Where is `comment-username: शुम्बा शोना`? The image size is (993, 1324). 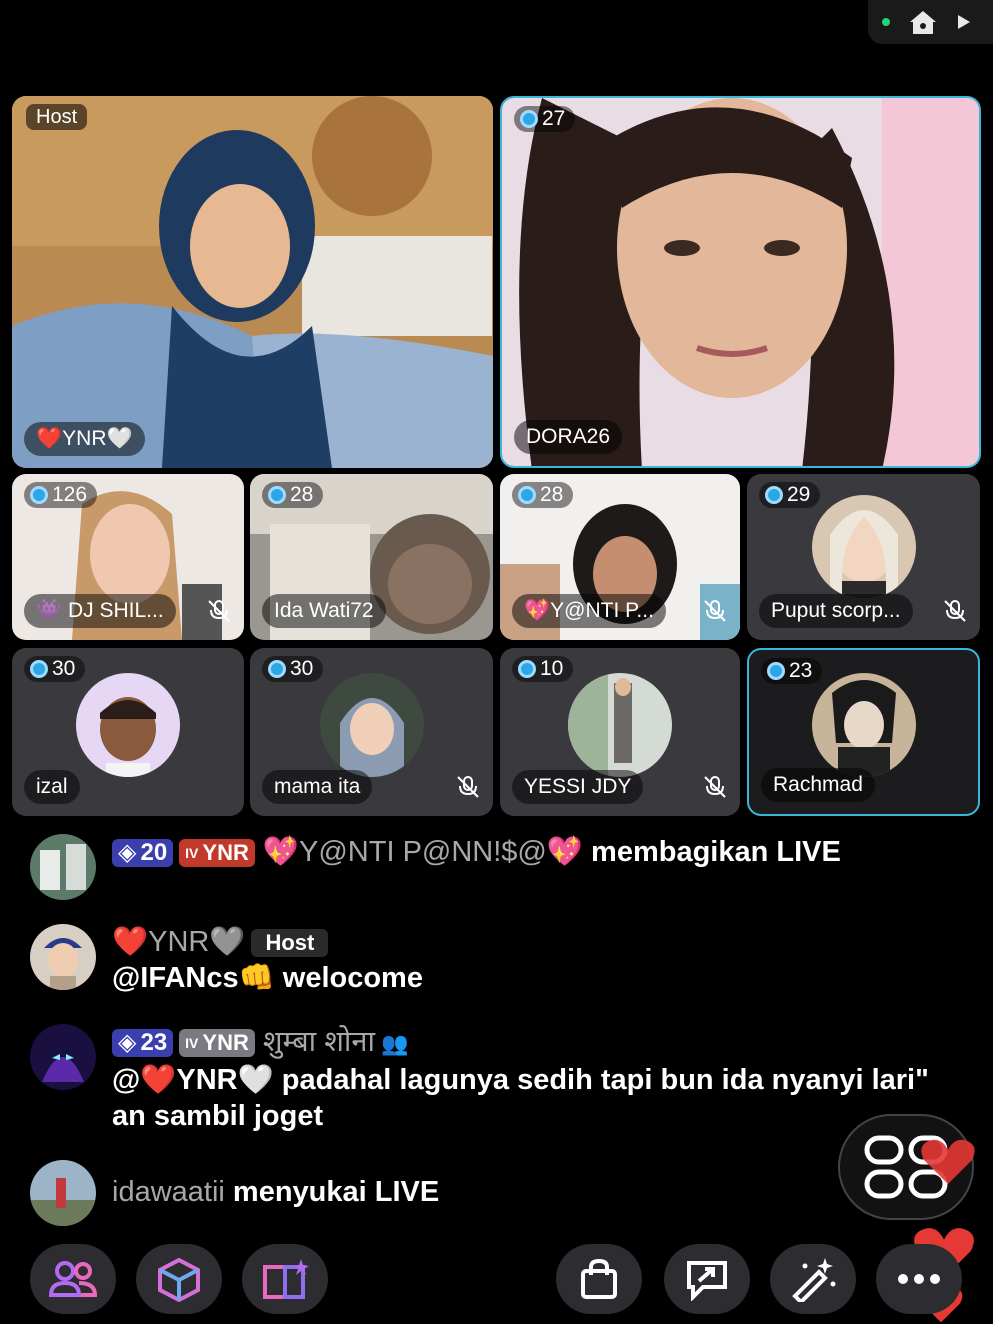 comment-username: शुम्बा शोना is located at coordinates (319, 1042).